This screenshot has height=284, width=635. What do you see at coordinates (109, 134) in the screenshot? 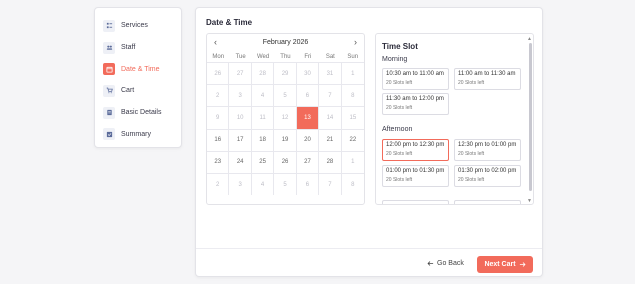
I see `summary-icon` at bounding box center [109, 134].